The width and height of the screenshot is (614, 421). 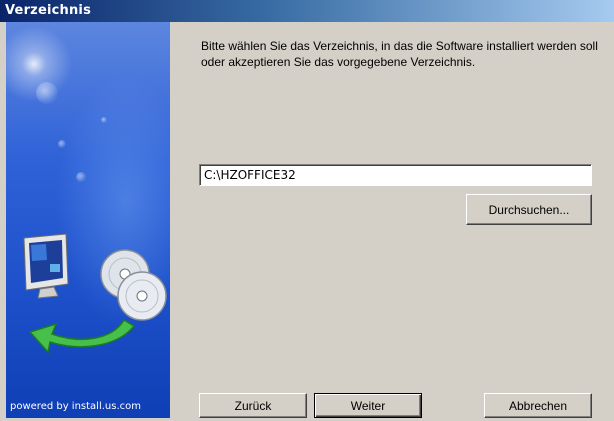 I want to click on window-title: Verzeichnis, so click(x=48, y=10).